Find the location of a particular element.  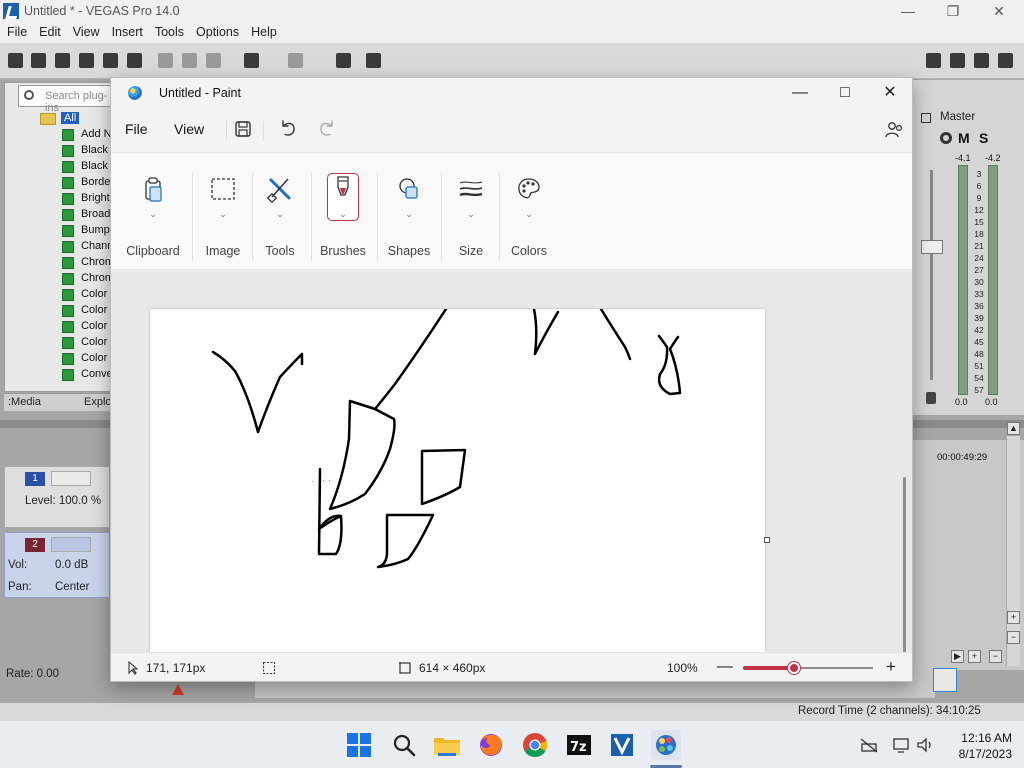

firefox-icon is located at coordinates (491, 745).